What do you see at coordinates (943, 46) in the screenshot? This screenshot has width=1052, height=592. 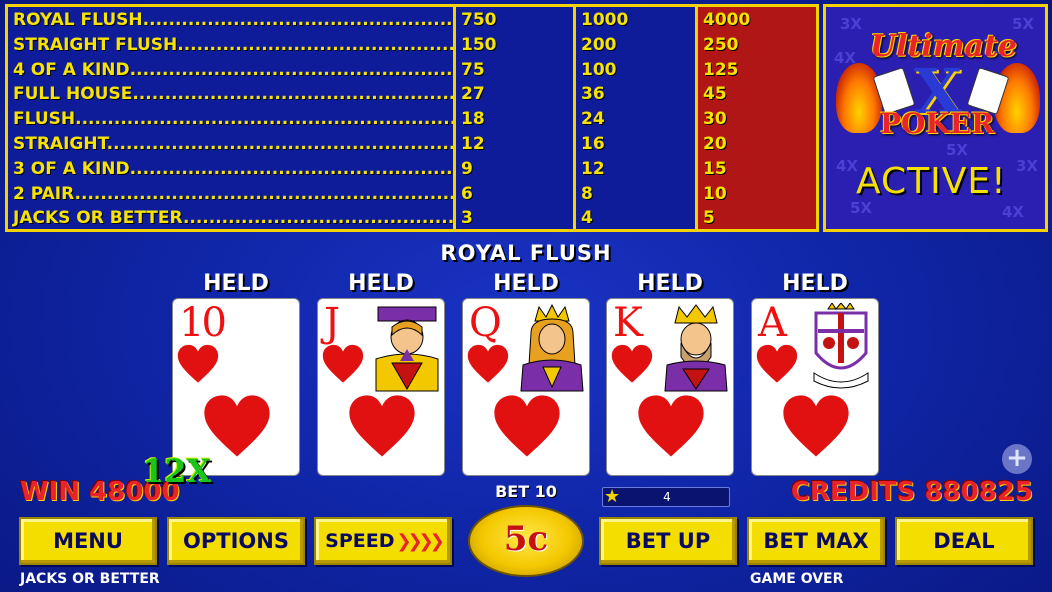 I see `logo-ultimate-text: Ultimate` at bounding box center [943, 46].